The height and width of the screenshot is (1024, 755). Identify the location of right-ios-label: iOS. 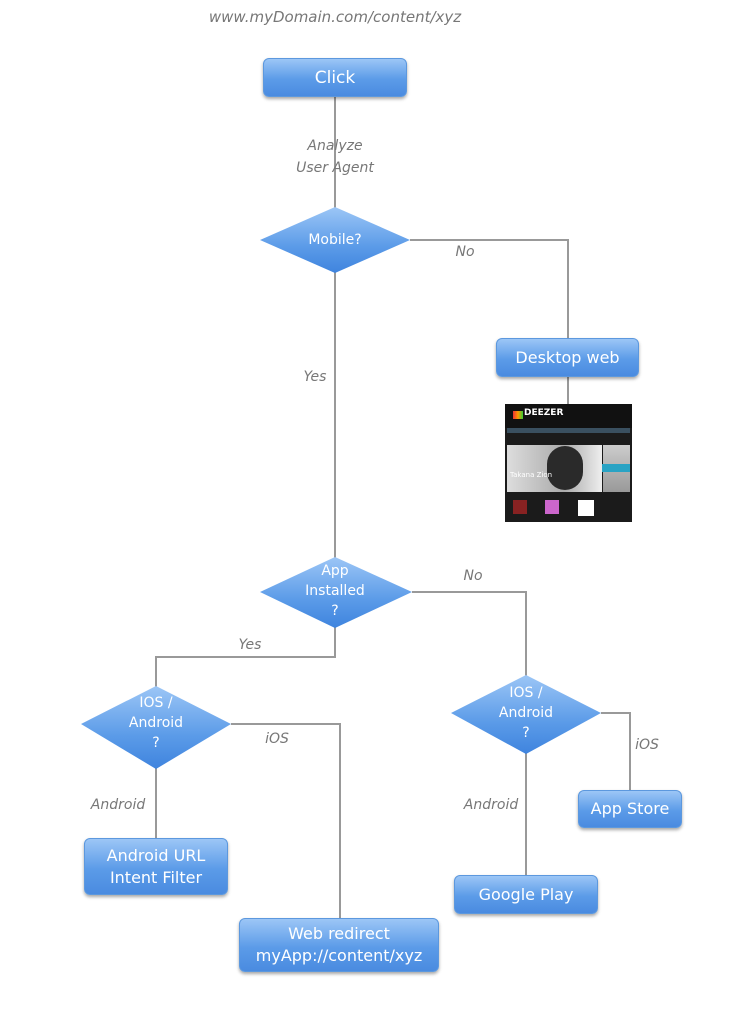
(647, 745).